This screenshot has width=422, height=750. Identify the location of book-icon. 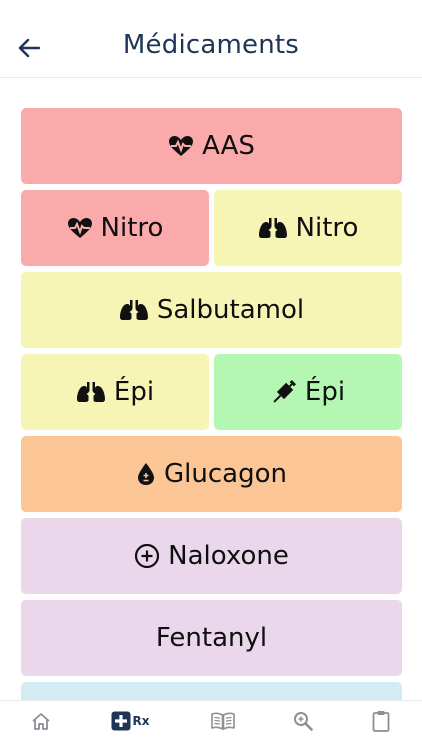
(223, 721).